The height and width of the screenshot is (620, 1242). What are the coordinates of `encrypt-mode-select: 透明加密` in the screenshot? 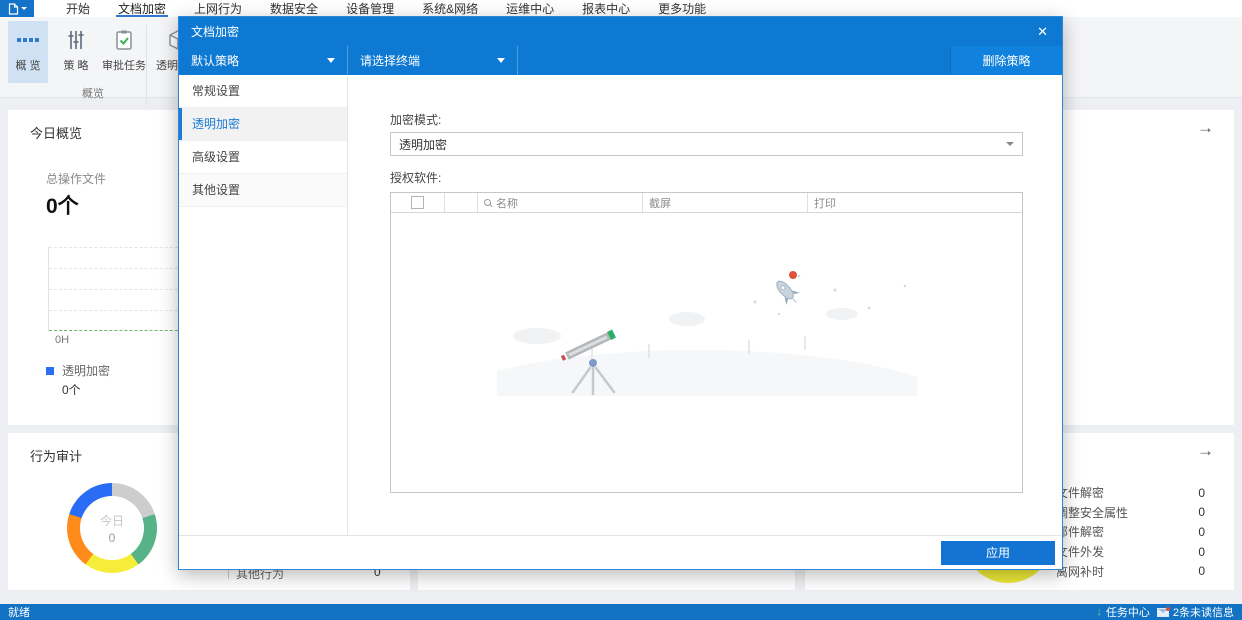 It's located at (706, 144).